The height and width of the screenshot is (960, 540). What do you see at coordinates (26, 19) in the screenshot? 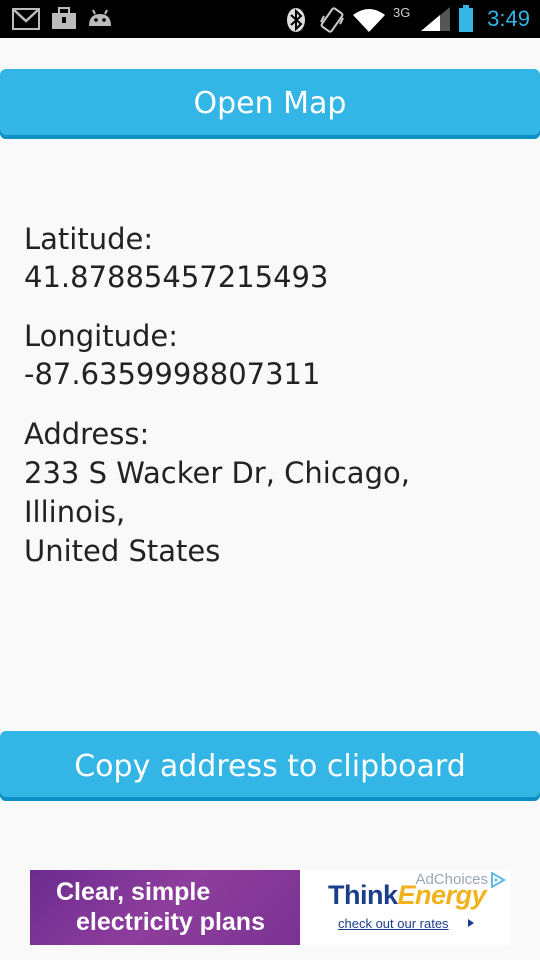
I see `gmail-icon` at bounding box center [26, 19].